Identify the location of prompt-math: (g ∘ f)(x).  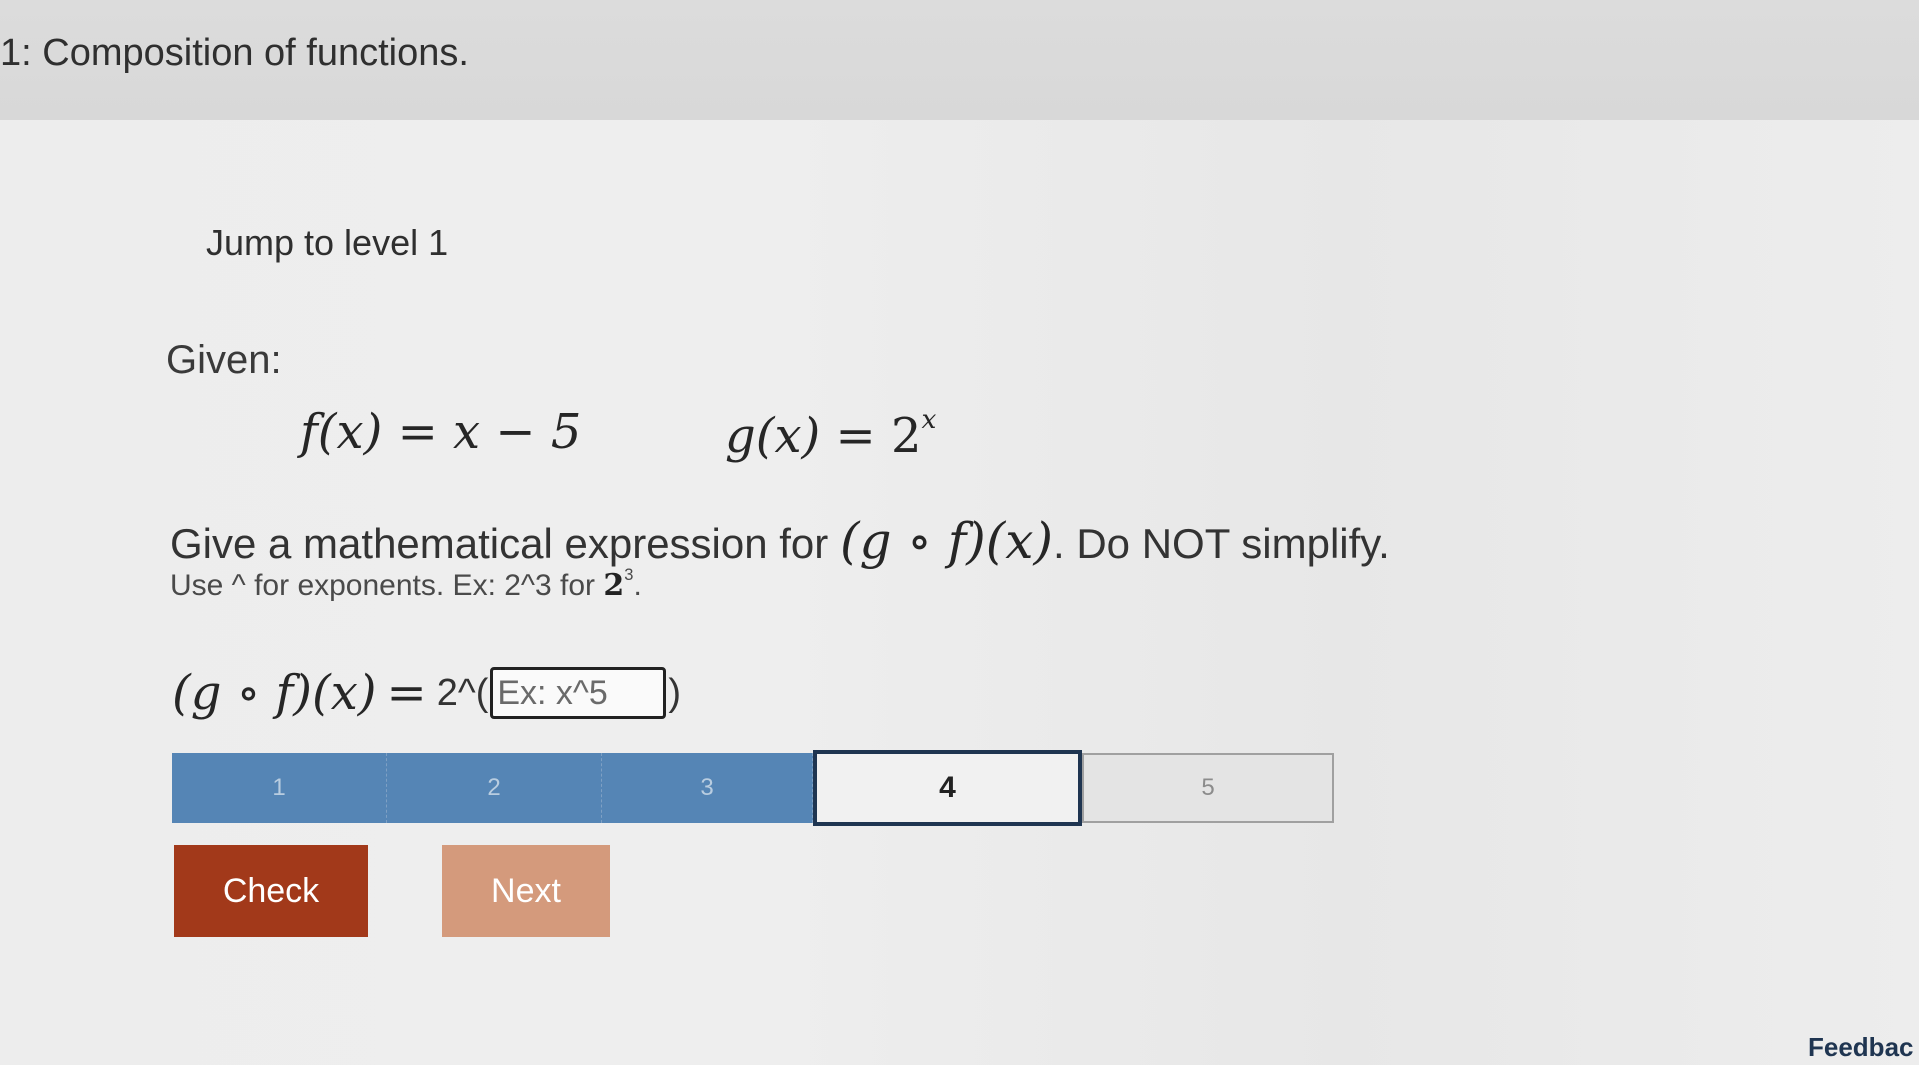
(946, 541).